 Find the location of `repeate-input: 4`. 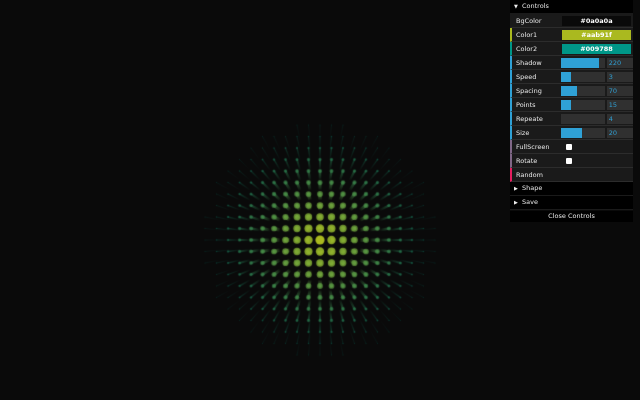

repeate-input: 4 is located at coordinates (619, 118).